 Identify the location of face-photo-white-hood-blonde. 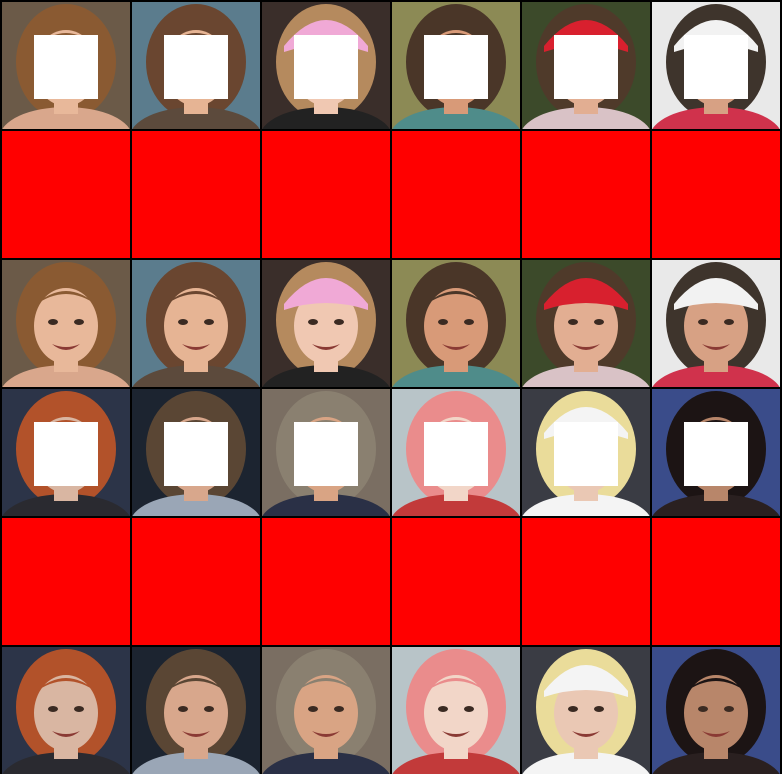
(586, 710).